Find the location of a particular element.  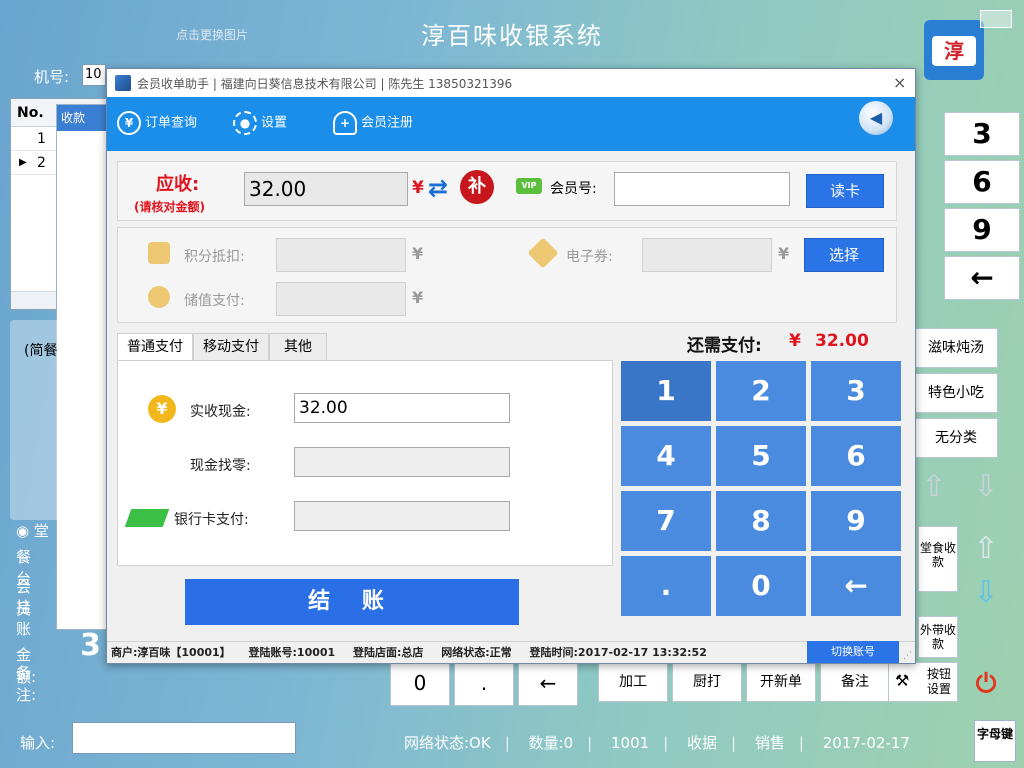

numpad-5: 5 is located at coordinates (761, 456).